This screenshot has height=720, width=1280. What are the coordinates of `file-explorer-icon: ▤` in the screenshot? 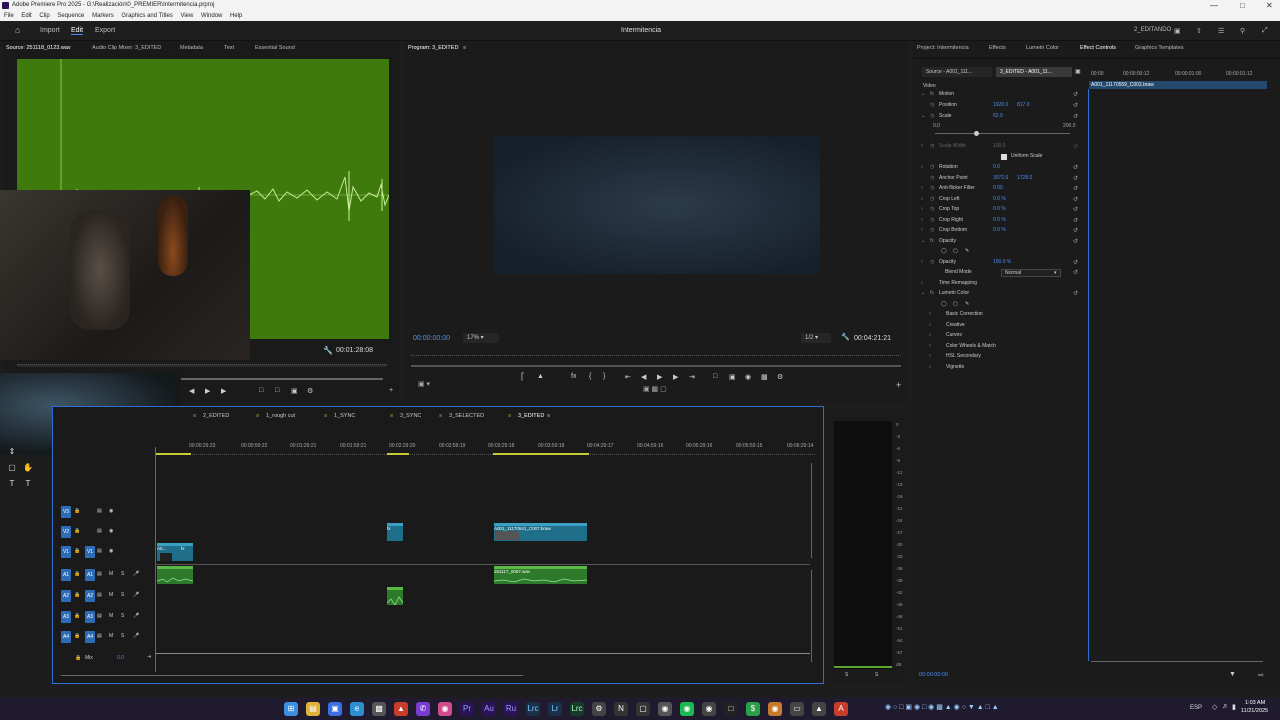 It's located at (313, 709).